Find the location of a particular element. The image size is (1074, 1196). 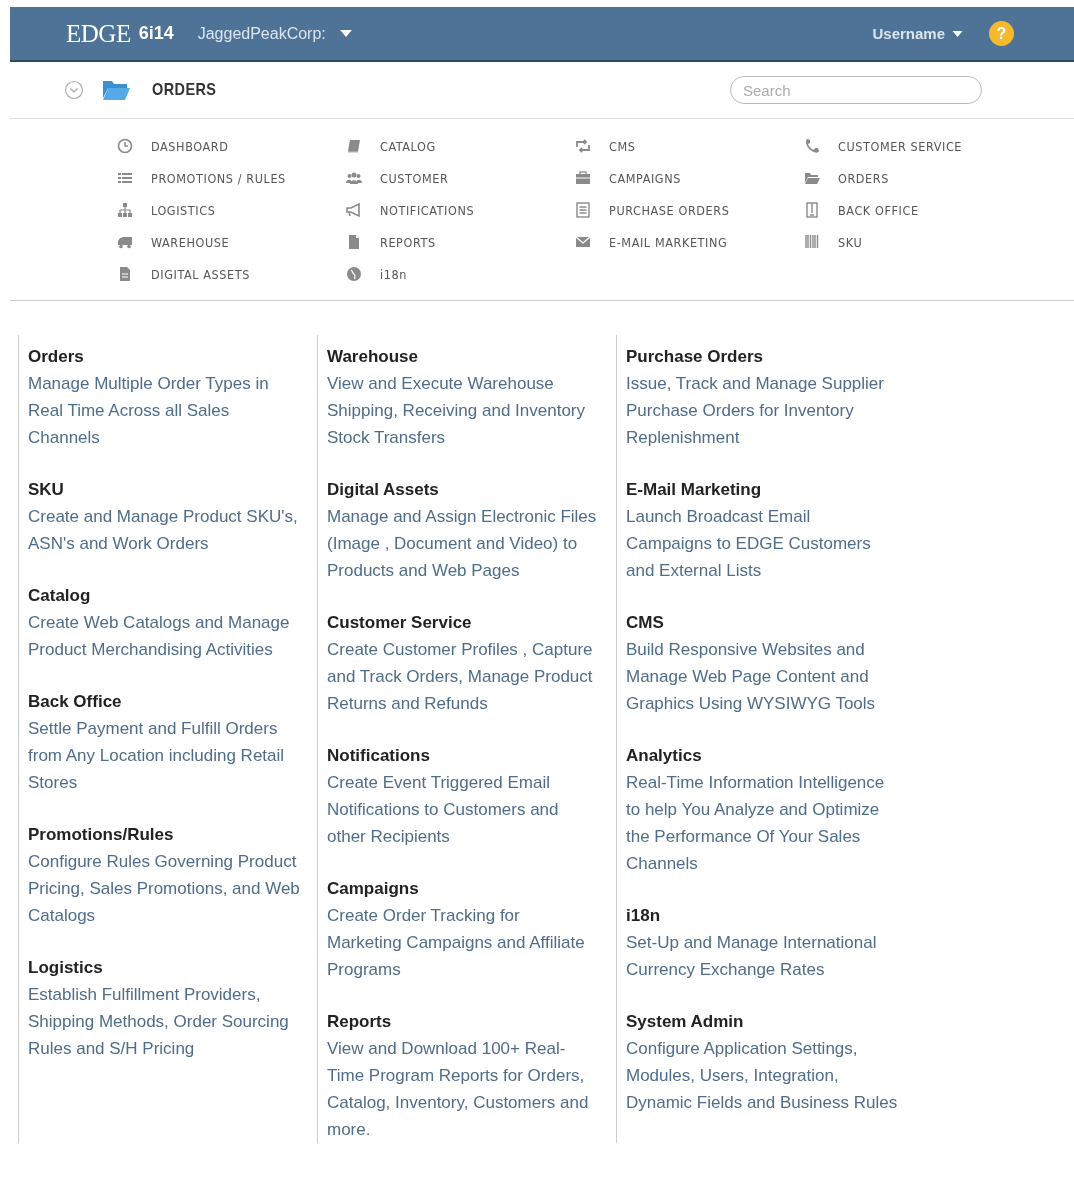

envelope-icon is located at coordinates (583, 242).